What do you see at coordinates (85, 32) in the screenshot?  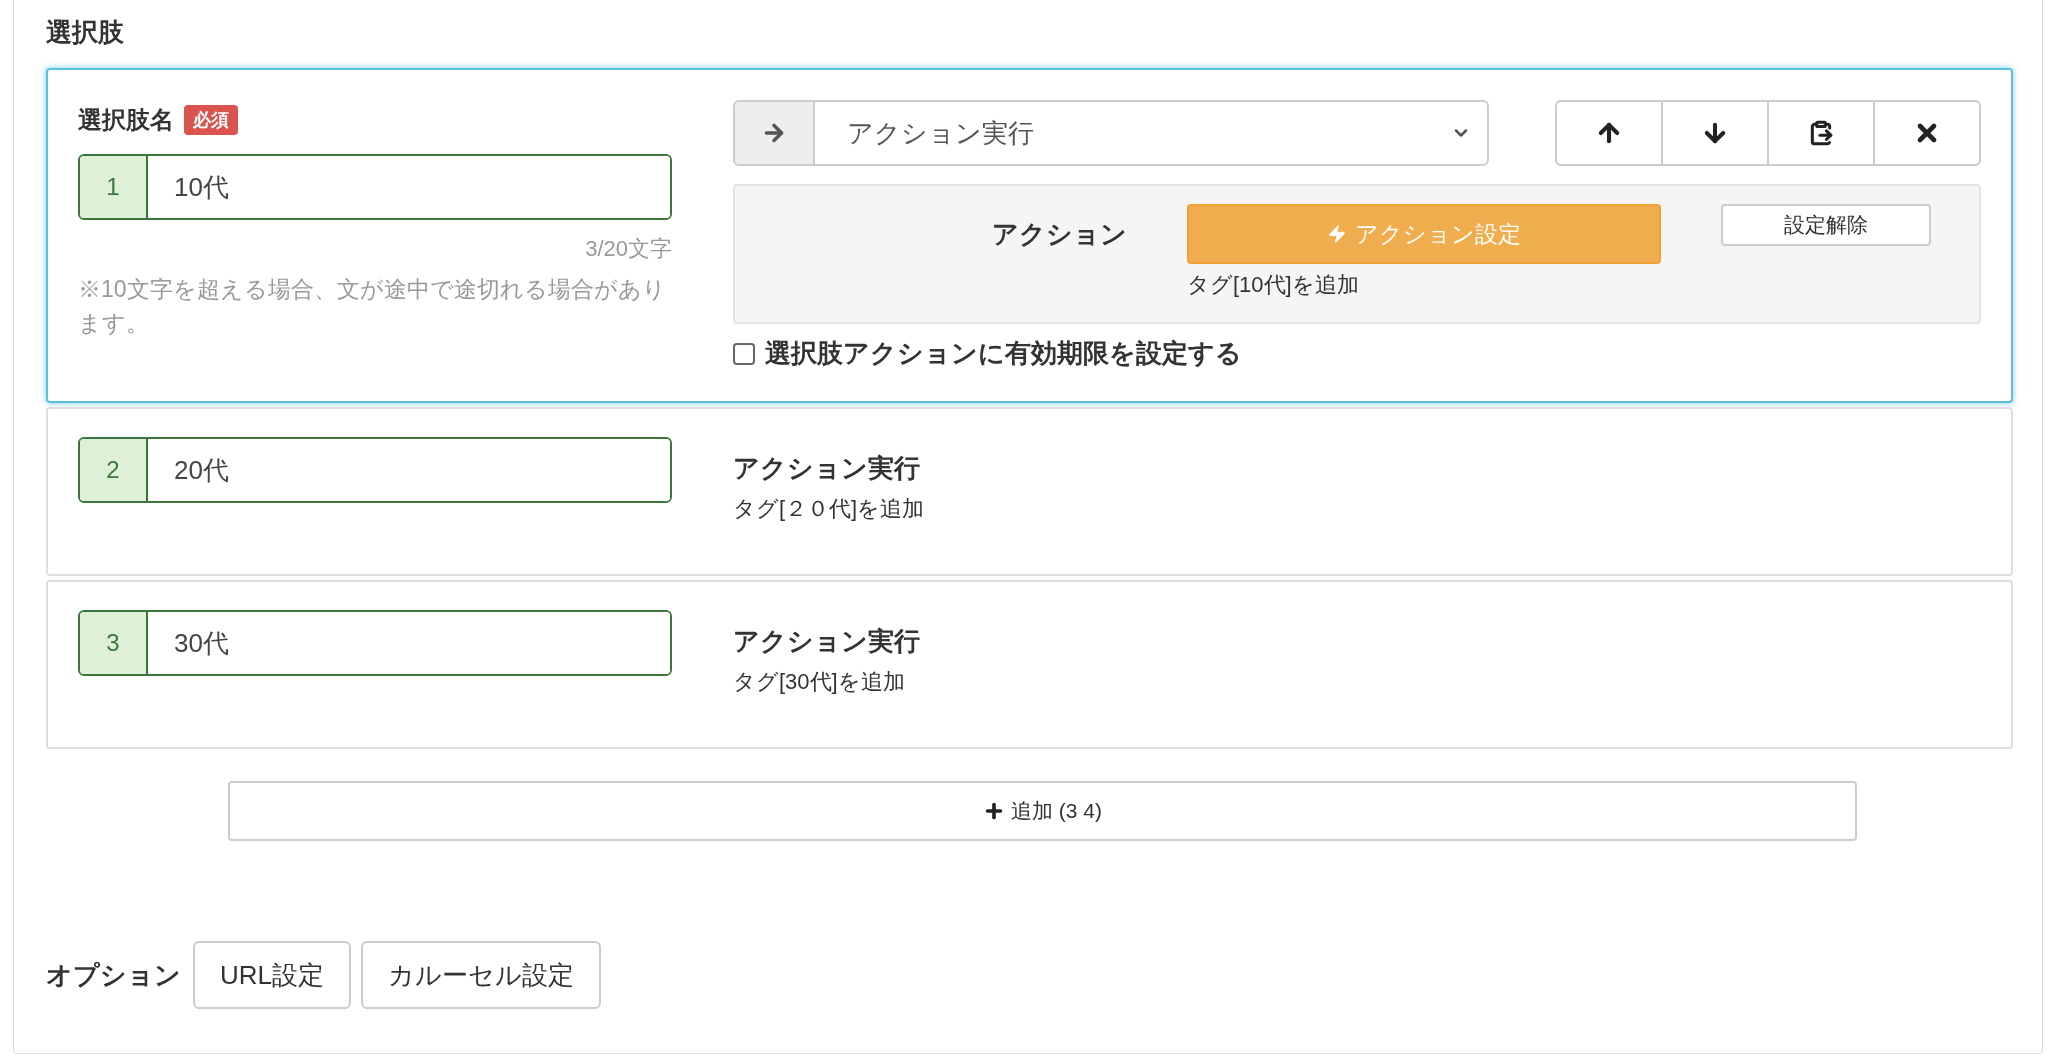 I see `section-title: 選択肢` at bounding box center [85, 32].